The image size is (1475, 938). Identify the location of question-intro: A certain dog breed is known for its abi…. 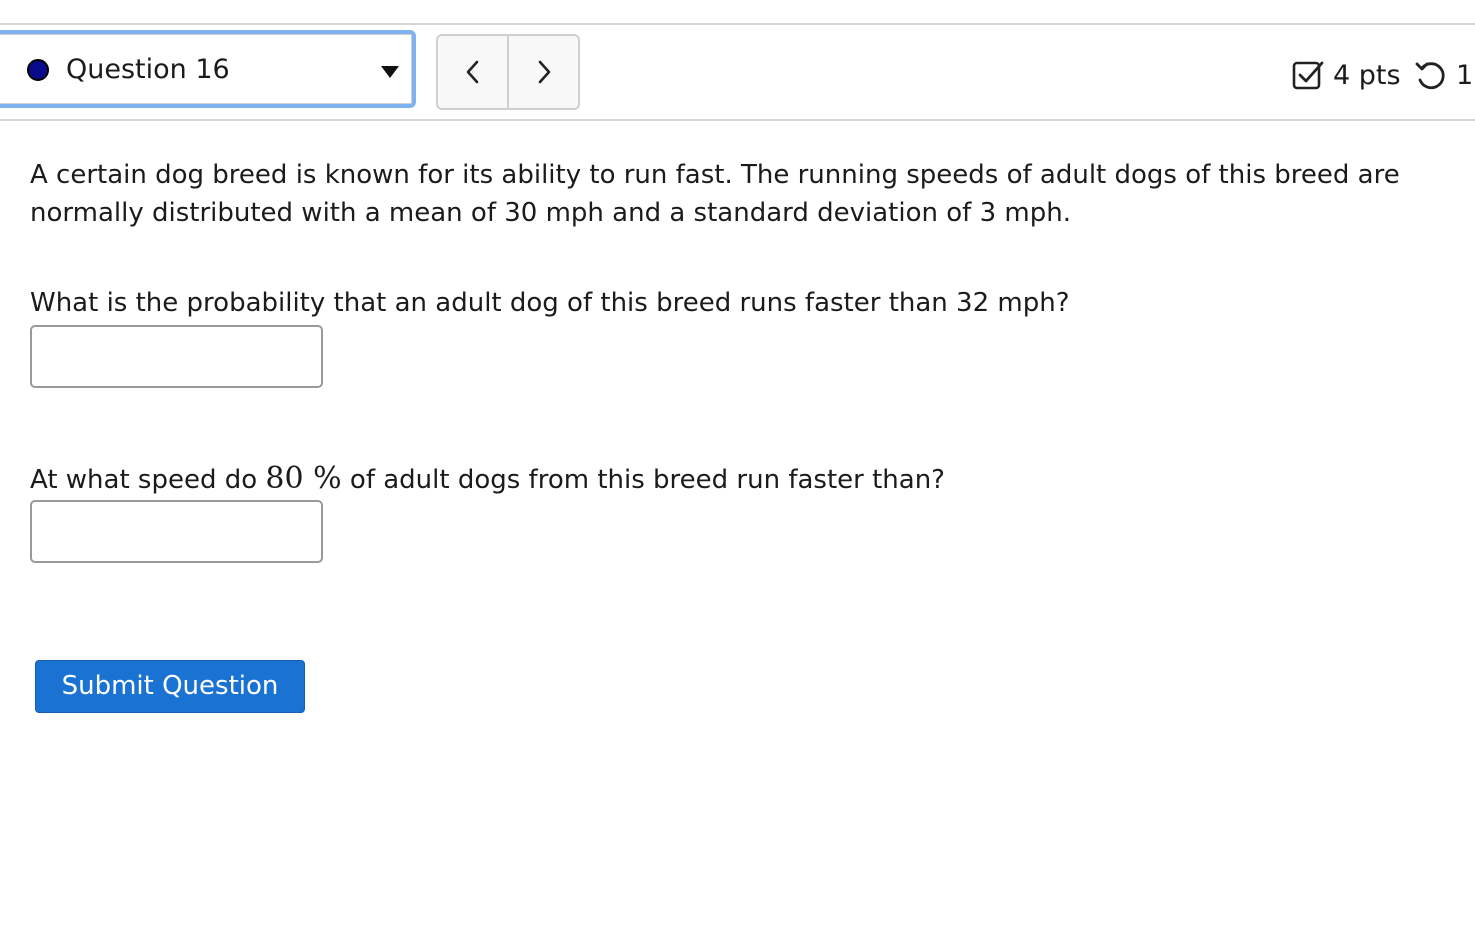
(715, 194).